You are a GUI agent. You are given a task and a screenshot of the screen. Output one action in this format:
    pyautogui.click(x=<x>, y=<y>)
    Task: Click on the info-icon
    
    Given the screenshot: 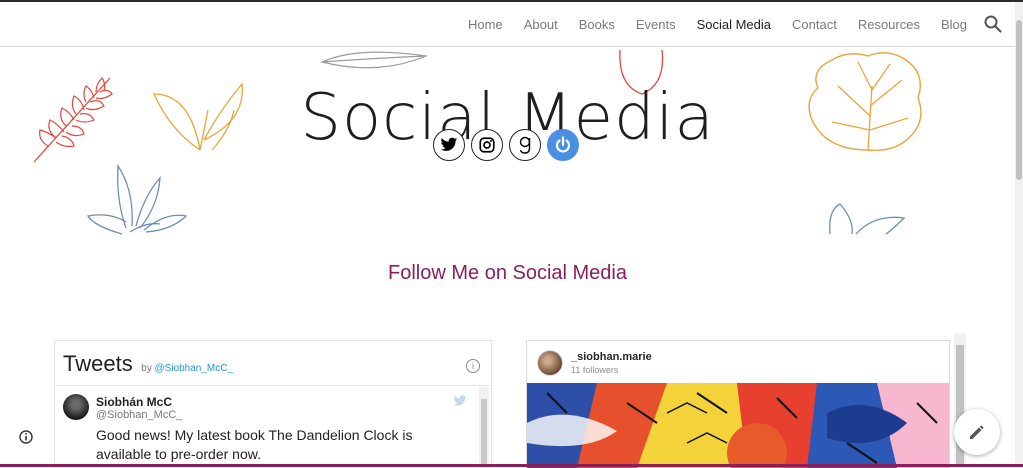 What is the action you would take?
    pyautogui.click(x=26, y=437)
    